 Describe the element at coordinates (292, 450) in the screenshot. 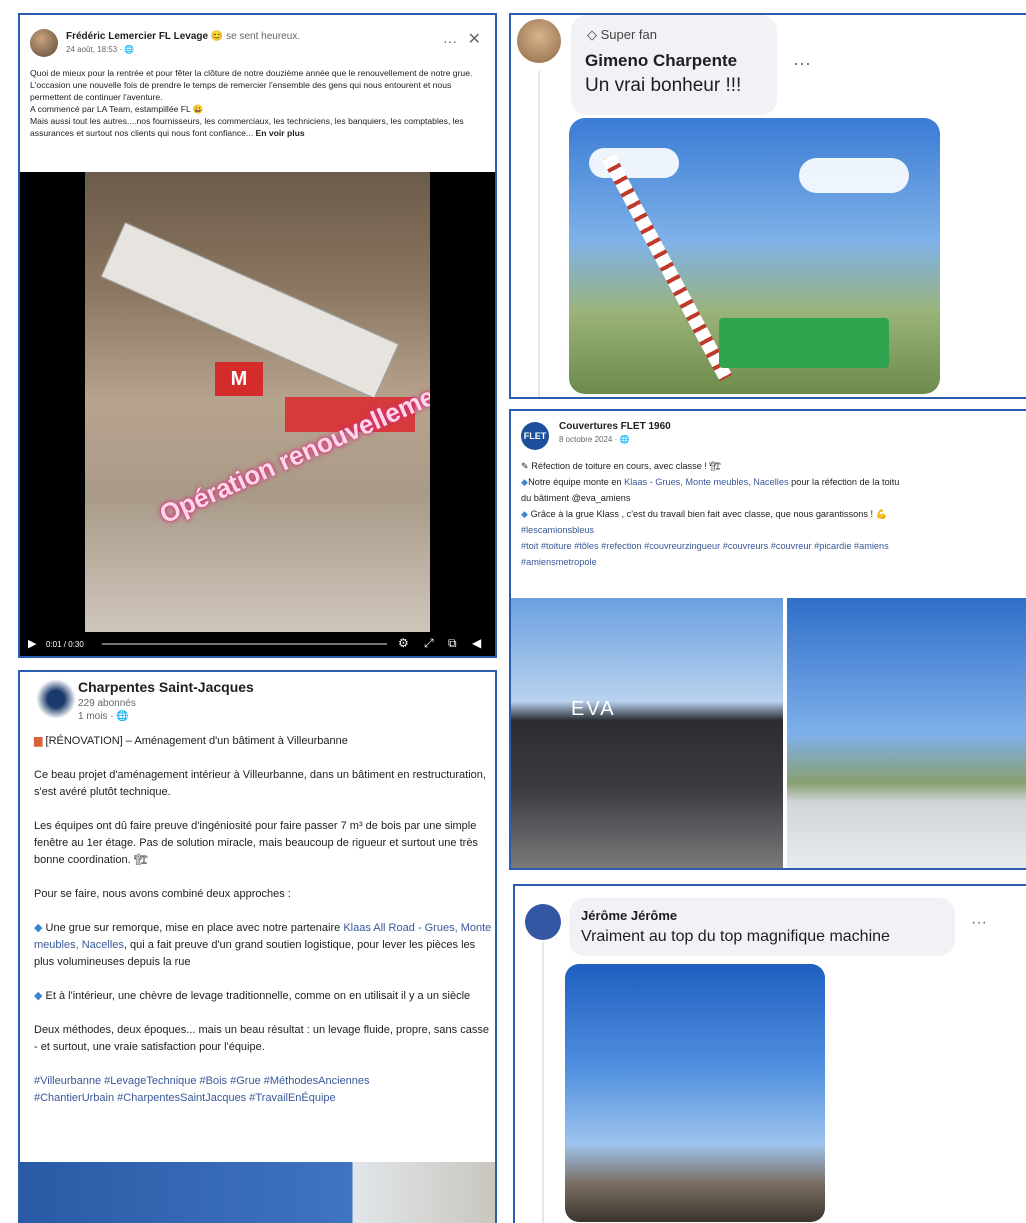

I see `video-overlay-text: Opération renouvellement` at that location.